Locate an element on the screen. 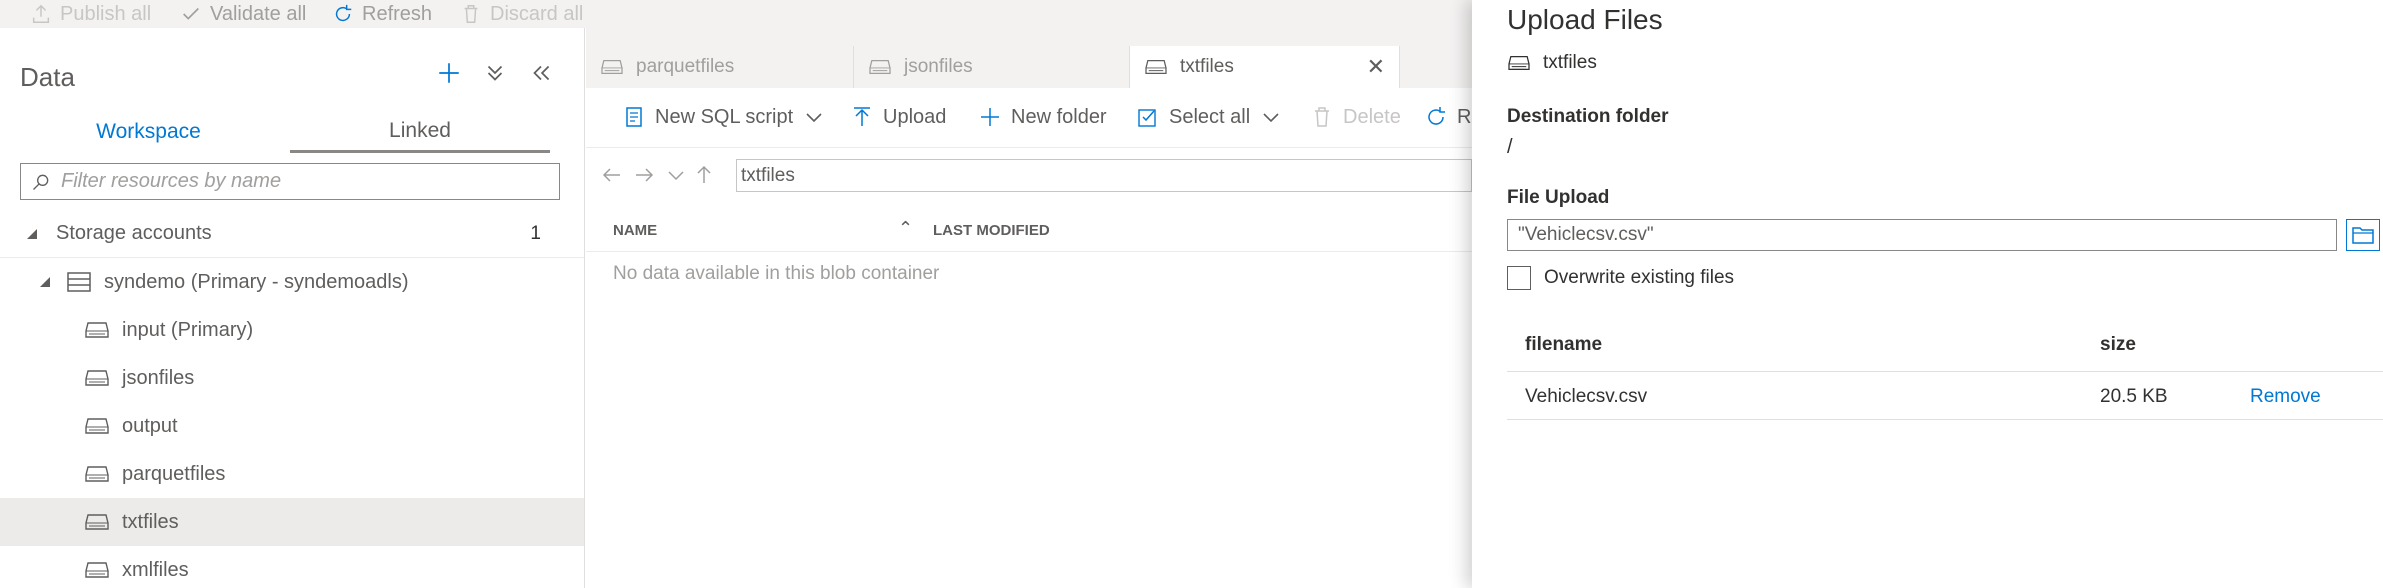 The width and height of the screenshot is (2383, 588). forward-arrow-icon is located at coordinates (644, 175).